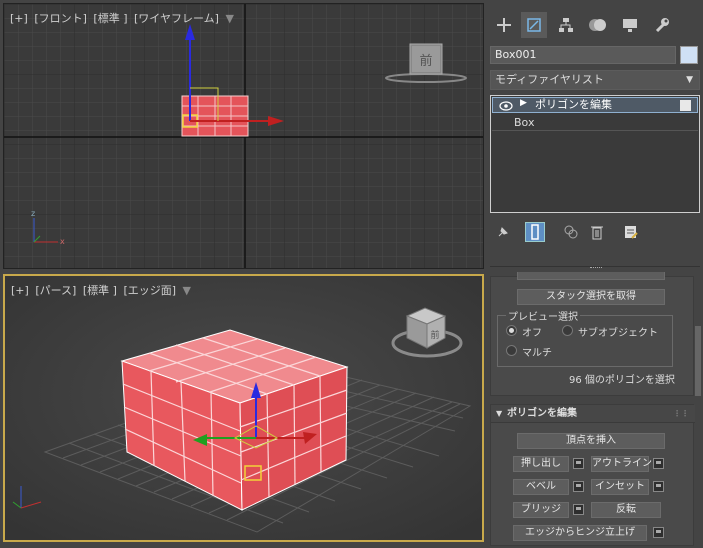 The image size is (703, 548). What do you see at coordinates (596, 268) in the screenshot?
I see `splitter-grip-icon` at bounding box center [596, 268].